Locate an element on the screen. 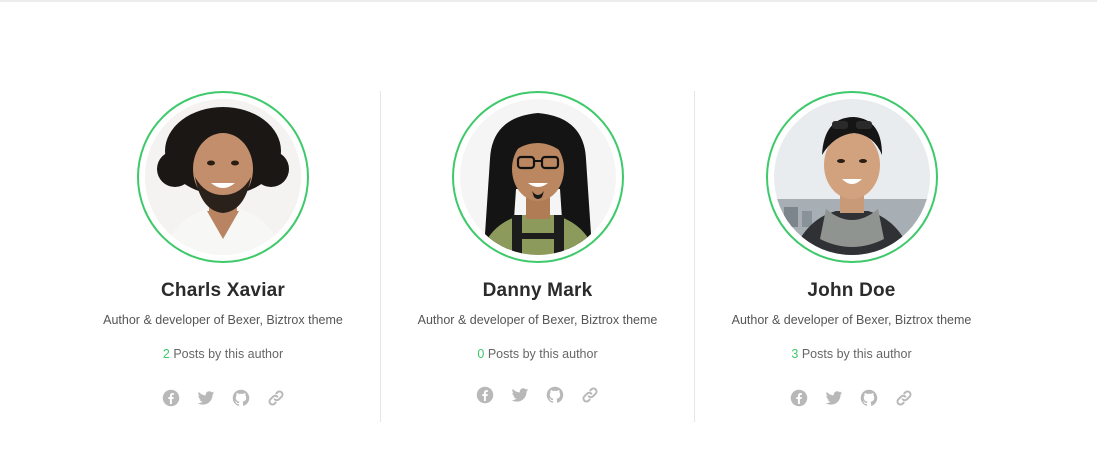  top-divider is located at coordinates (548, 1).